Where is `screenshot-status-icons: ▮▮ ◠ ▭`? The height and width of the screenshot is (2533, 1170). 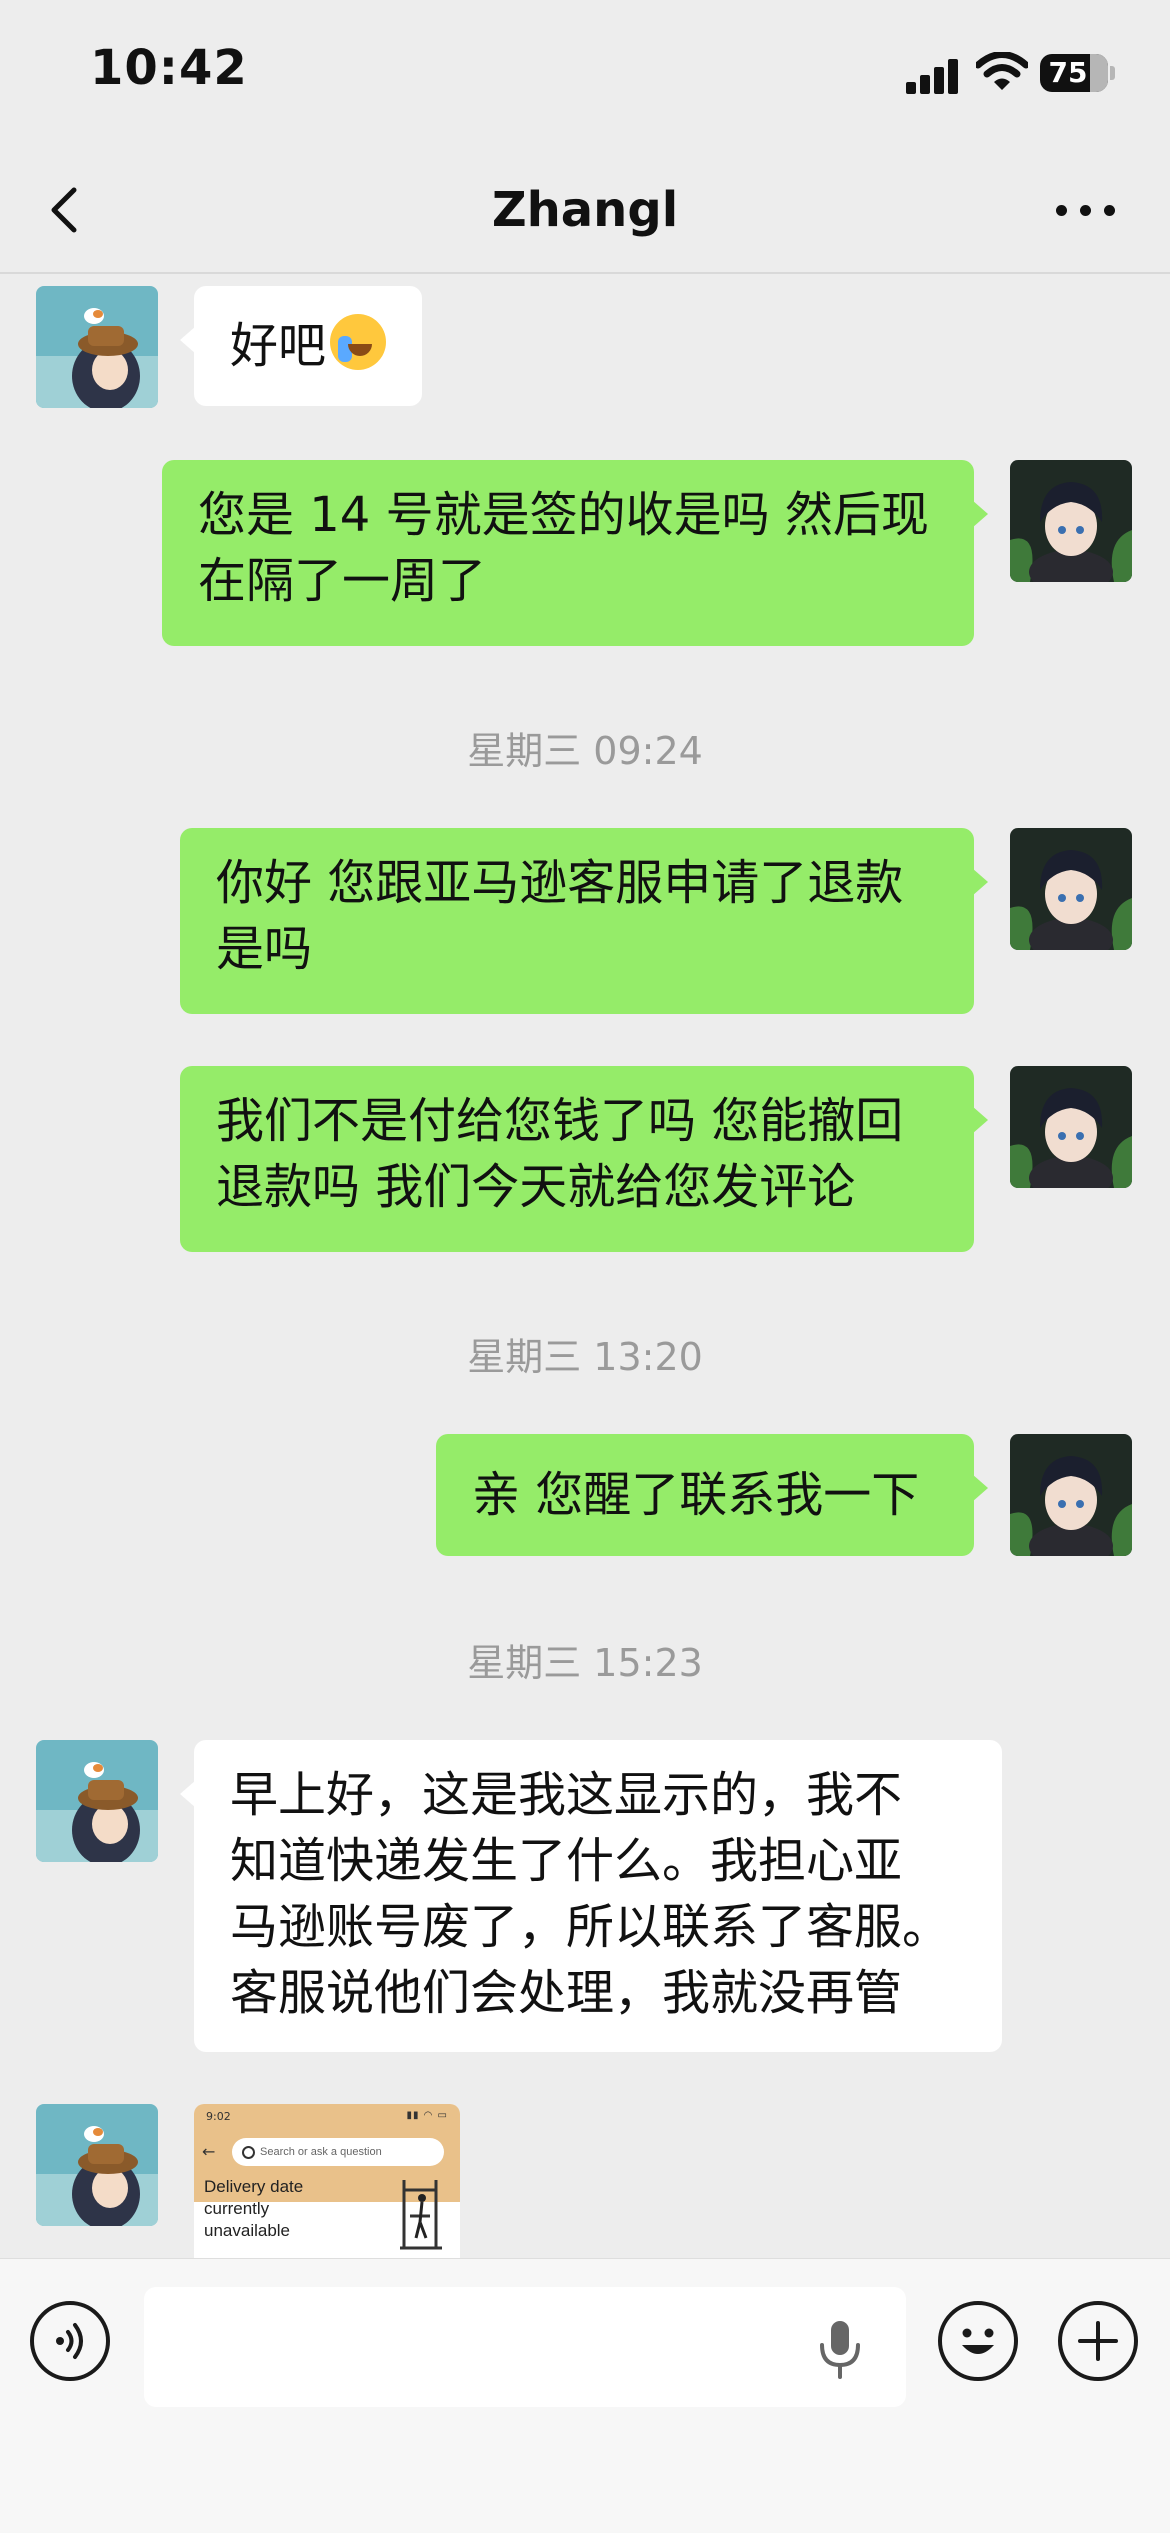 screenshot-status-icons: ▮▮ ◠ ▭ is located at coordinates (427, 2115).